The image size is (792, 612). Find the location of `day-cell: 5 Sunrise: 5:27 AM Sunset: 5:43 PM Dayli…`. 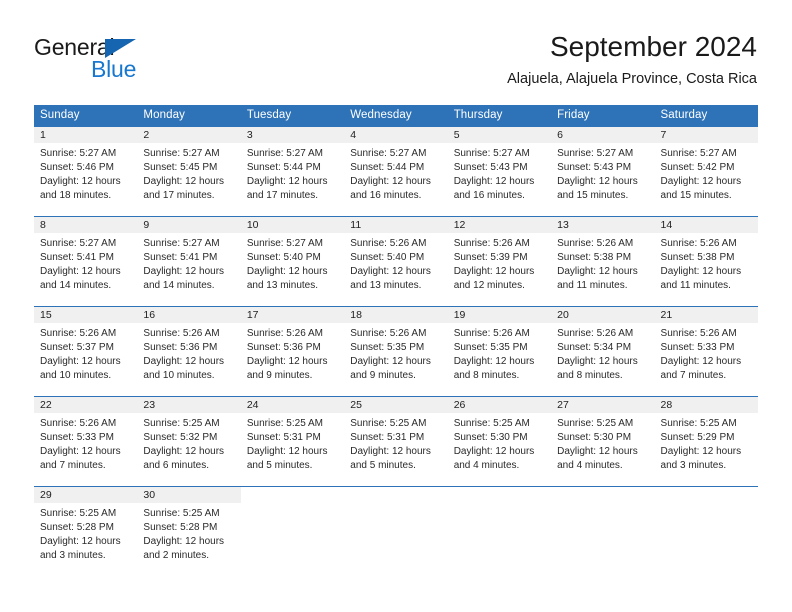

day-cell: 5 Sunrise: 5:27 AM Sunset: 5:43 PM Dayli… is located at coordinates (499, 171).